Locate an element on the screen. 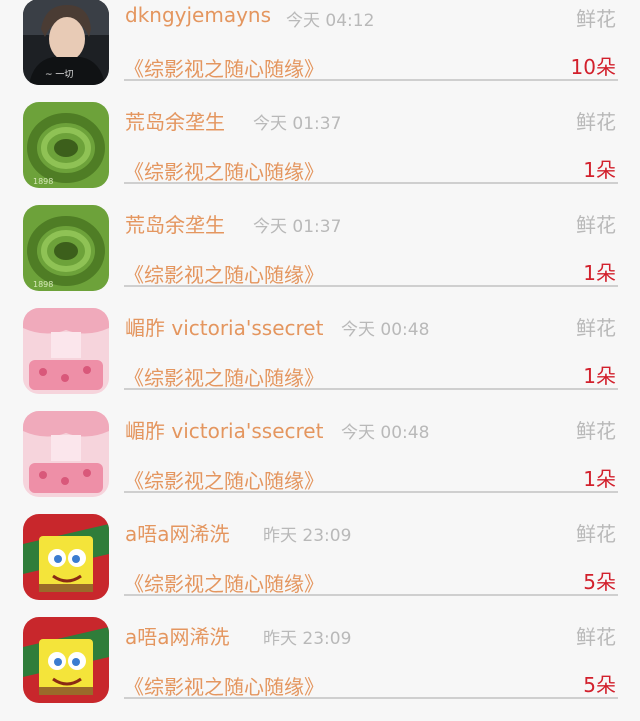  user-name: dkngyjemayns is located at coordinates (198, 15).